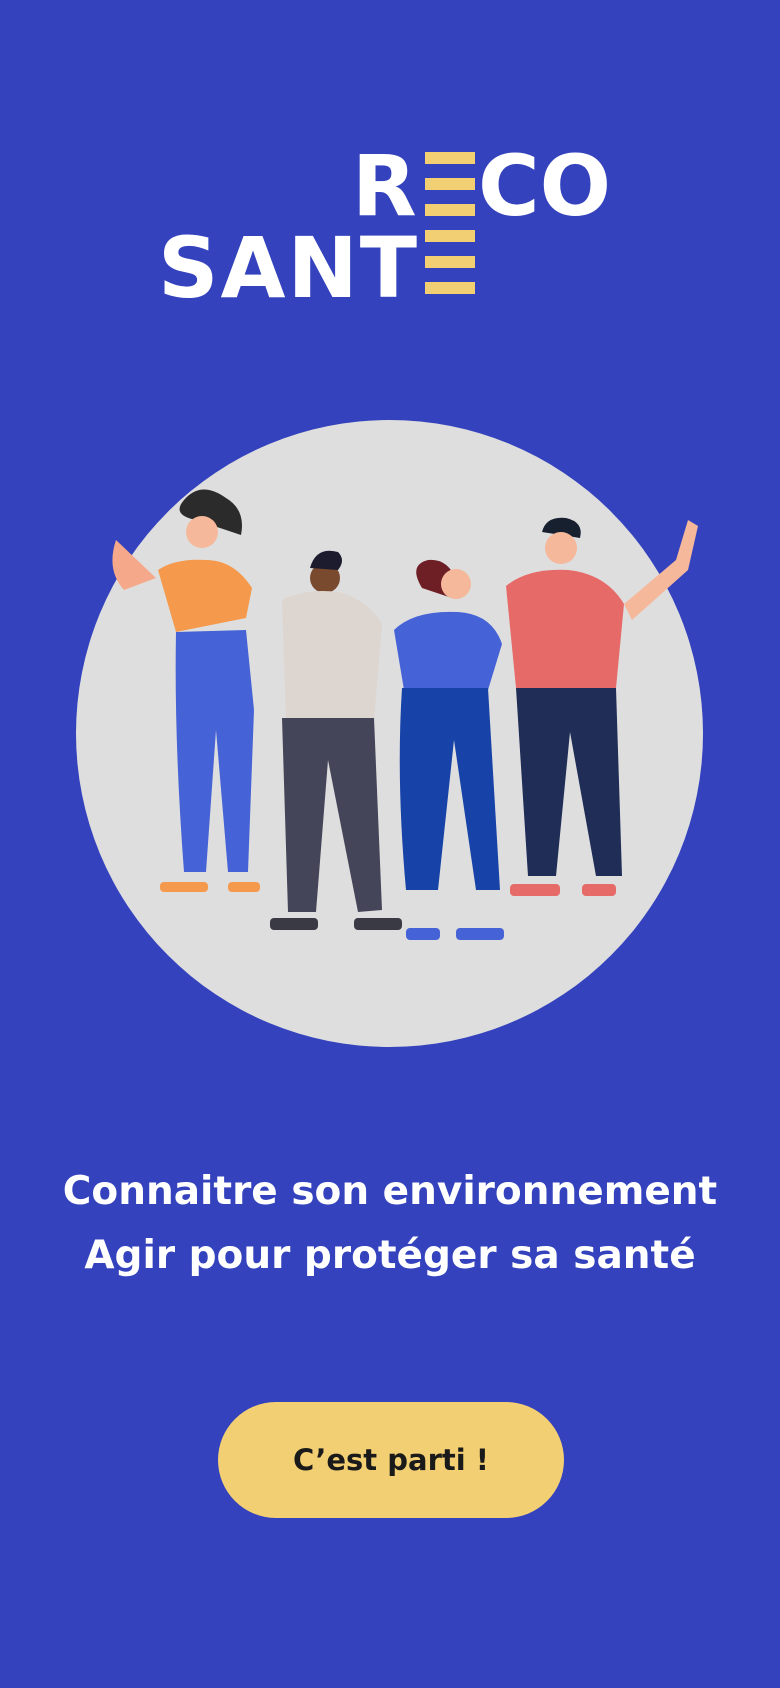 This screenshot has width=780, height=1688. What do you see at coordinates (390, 1255) in the screenshot?
I see `tagline-line-2: Agir pour protéger sa santé` at bounding box center [390, 1255].